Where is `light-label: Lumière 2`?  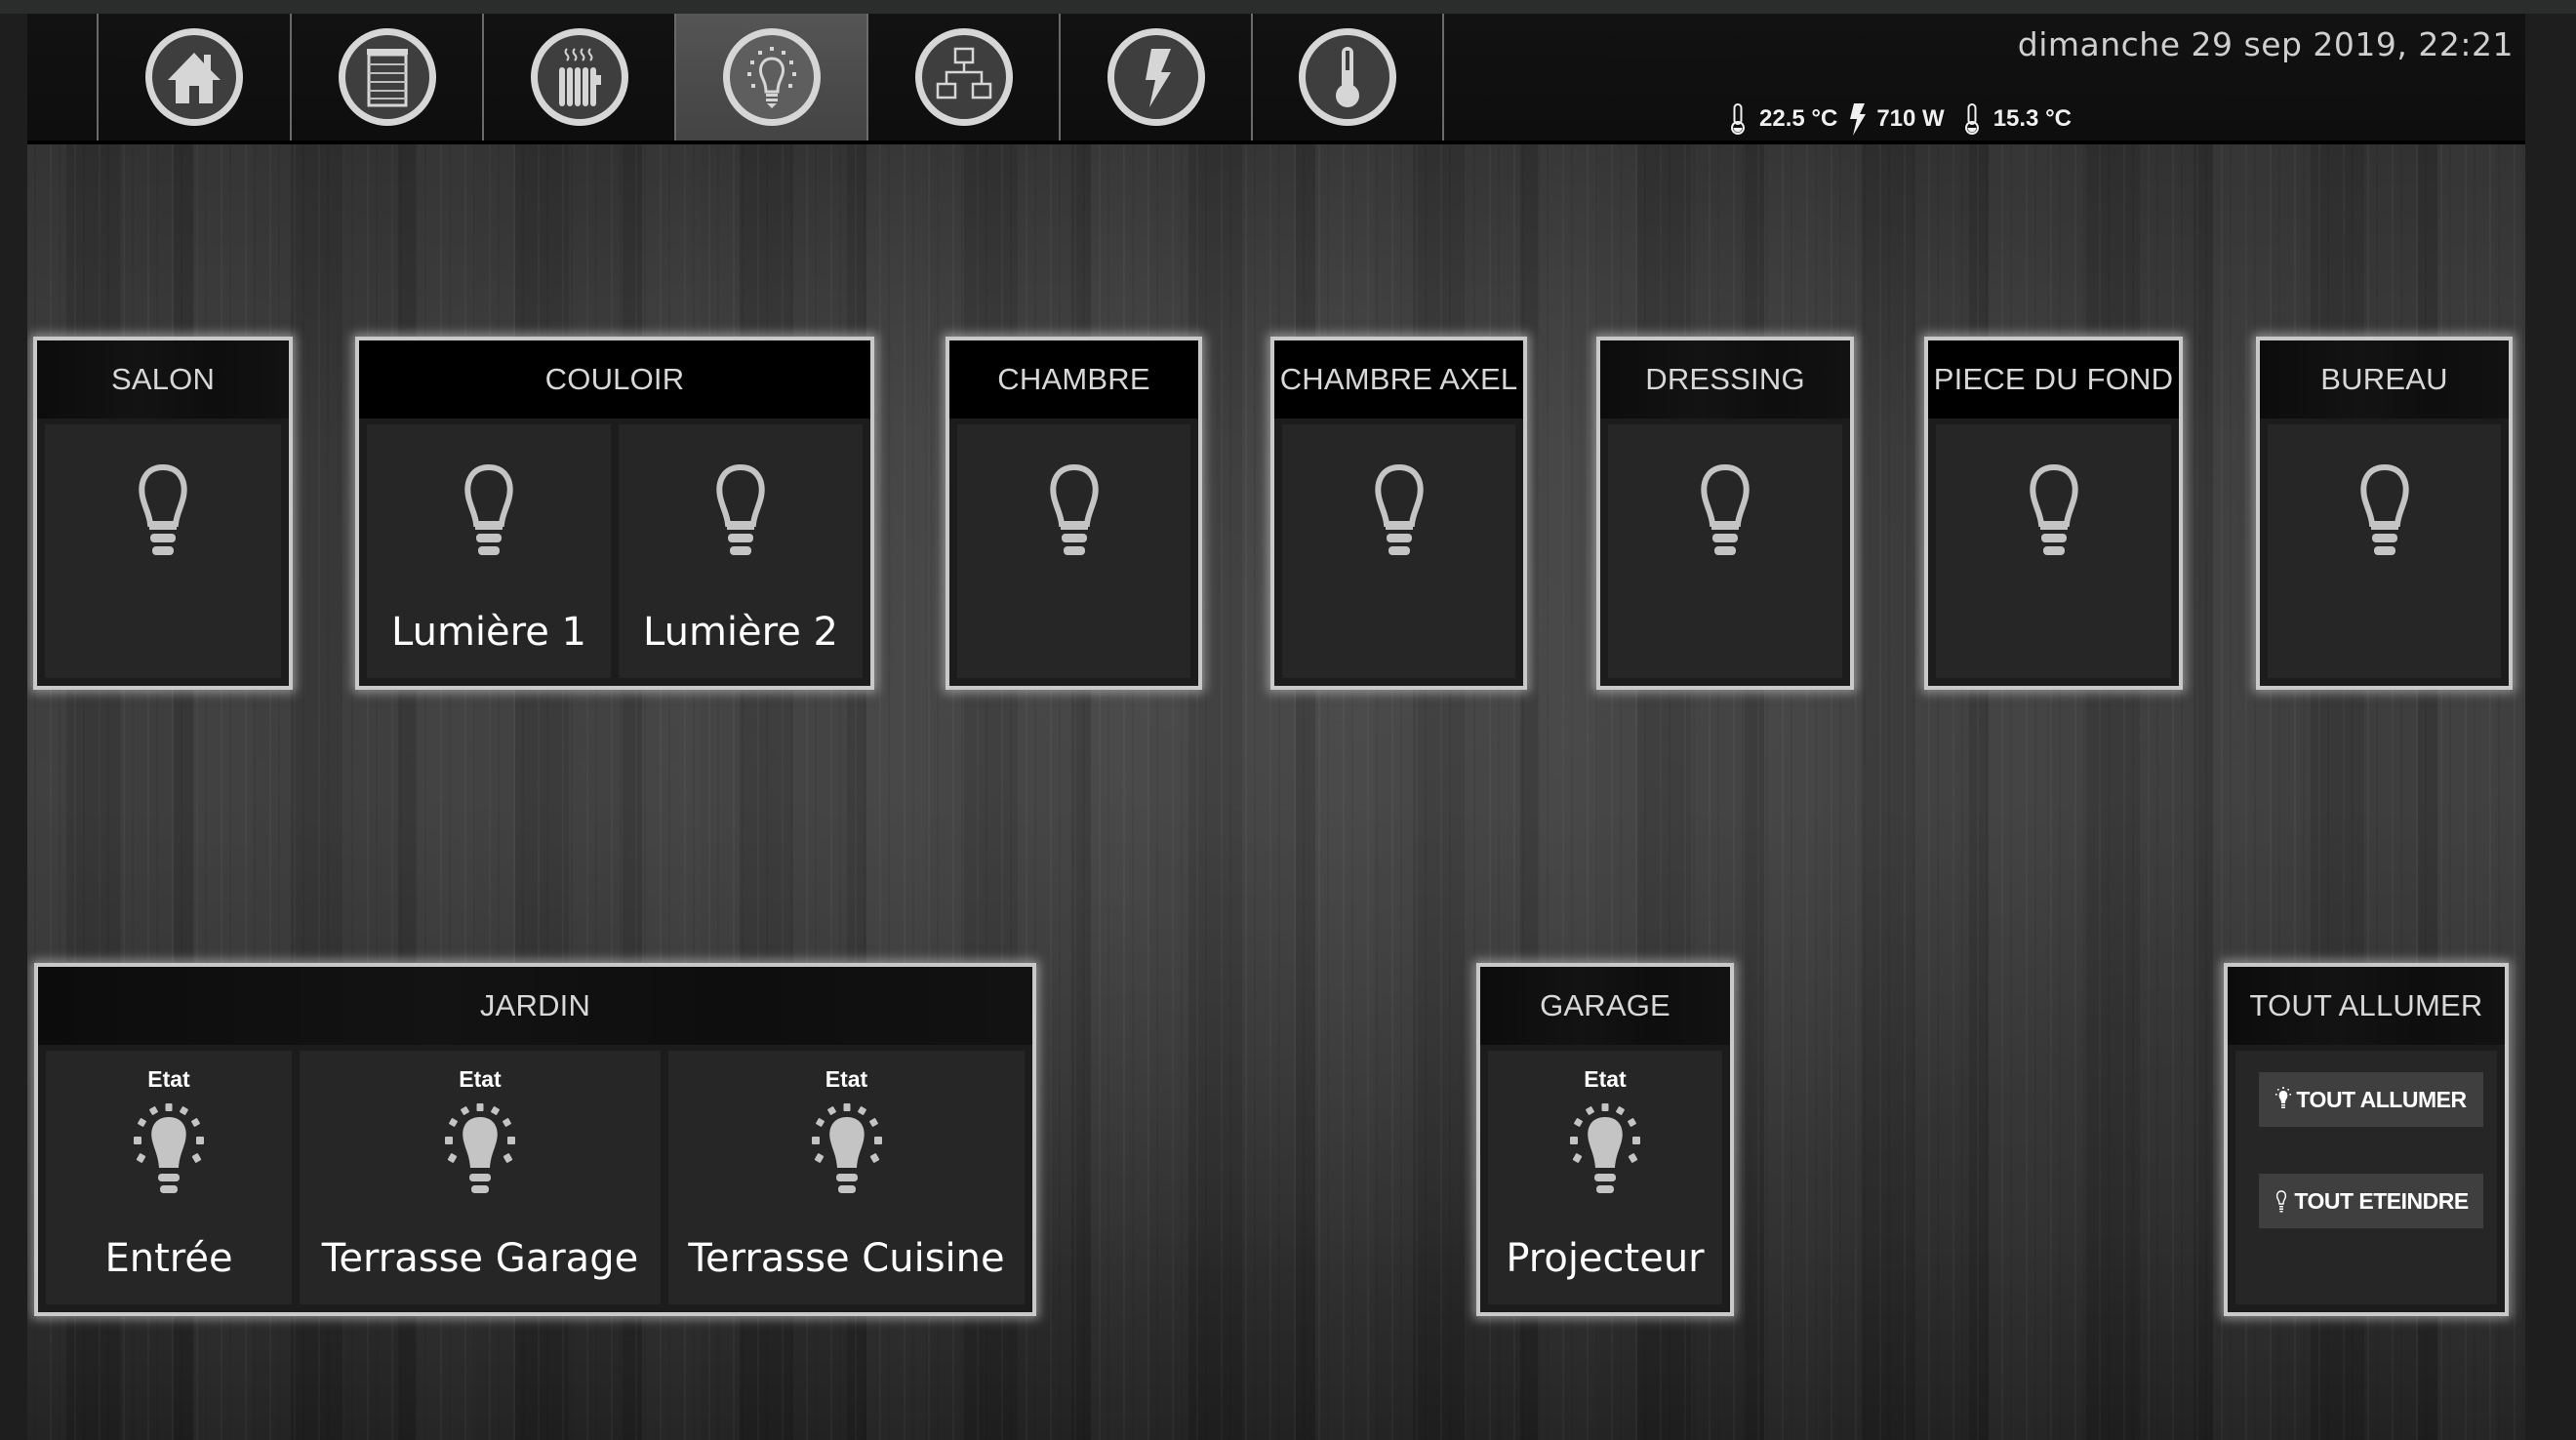
light-label: Lumière 2 is located at coordinates (740, 632).